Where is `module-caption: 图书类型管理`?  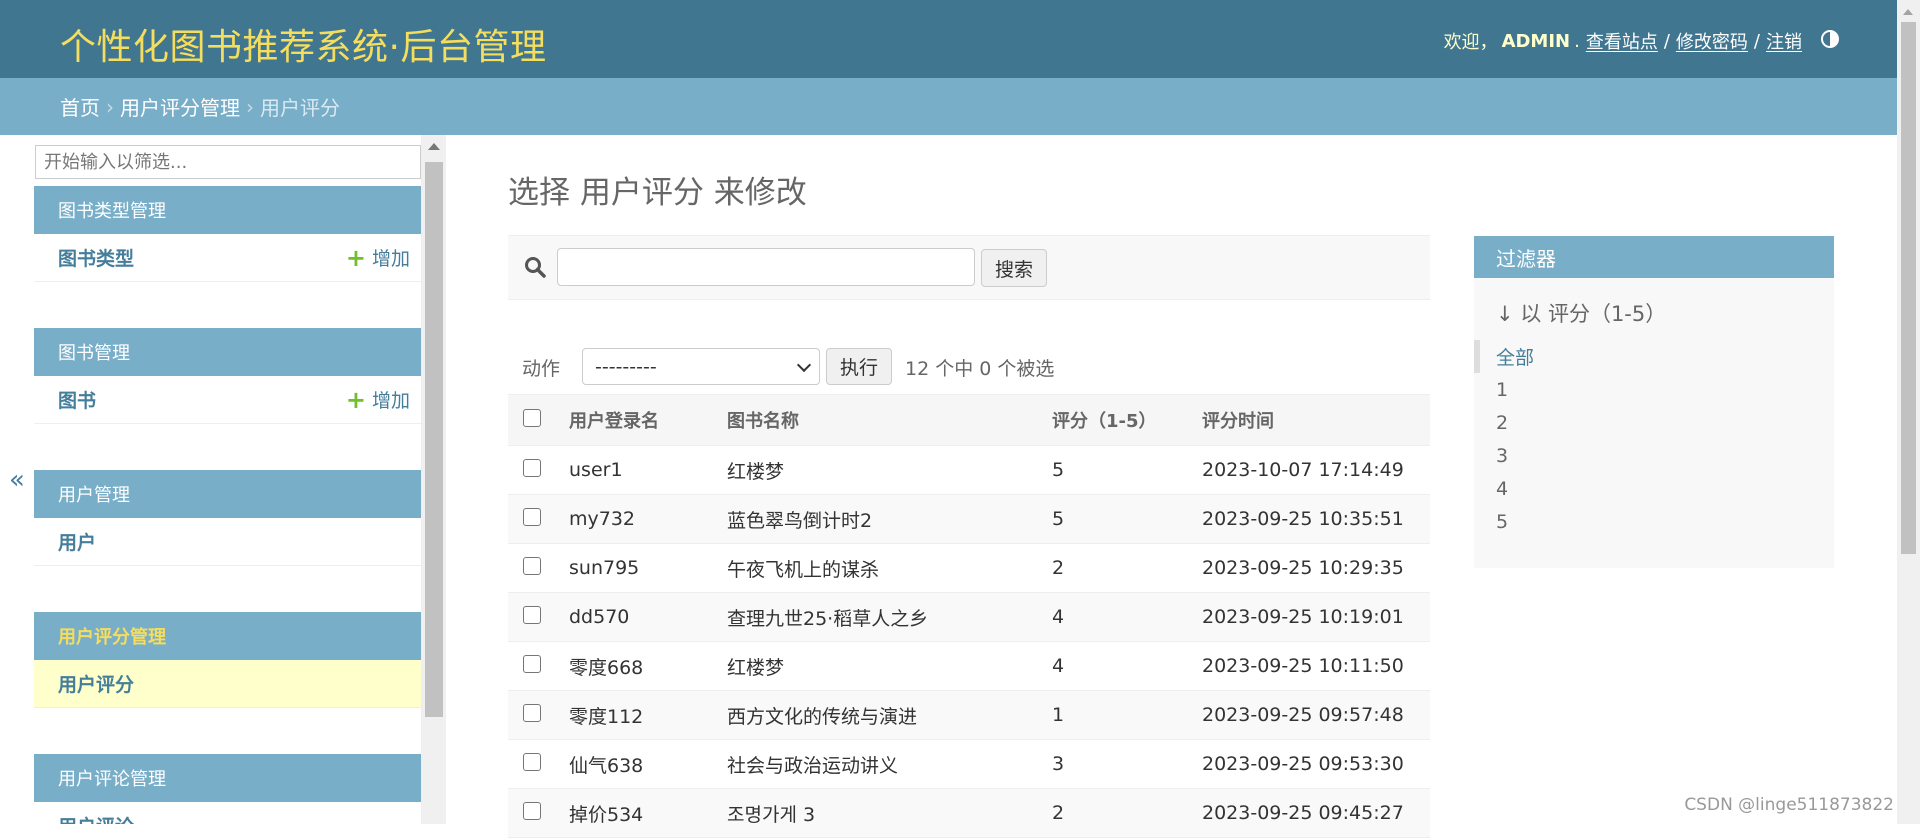 module-caption: 图书类型管理 is located at coordinates (227, 210).